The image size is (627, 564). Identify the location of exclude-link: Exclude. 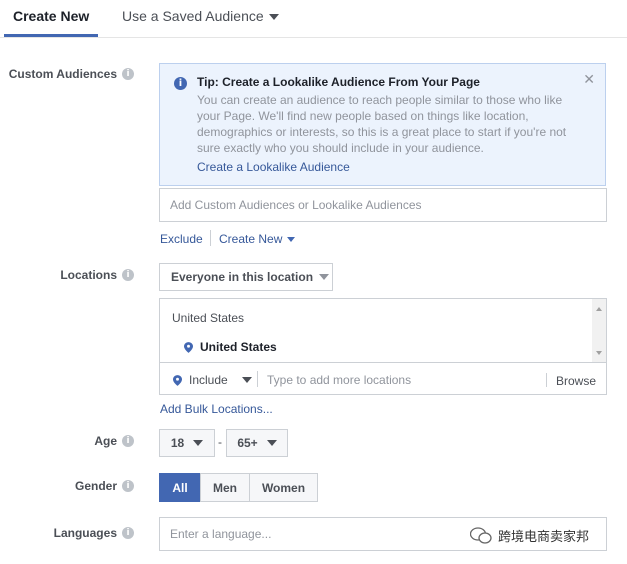
(181, 239).